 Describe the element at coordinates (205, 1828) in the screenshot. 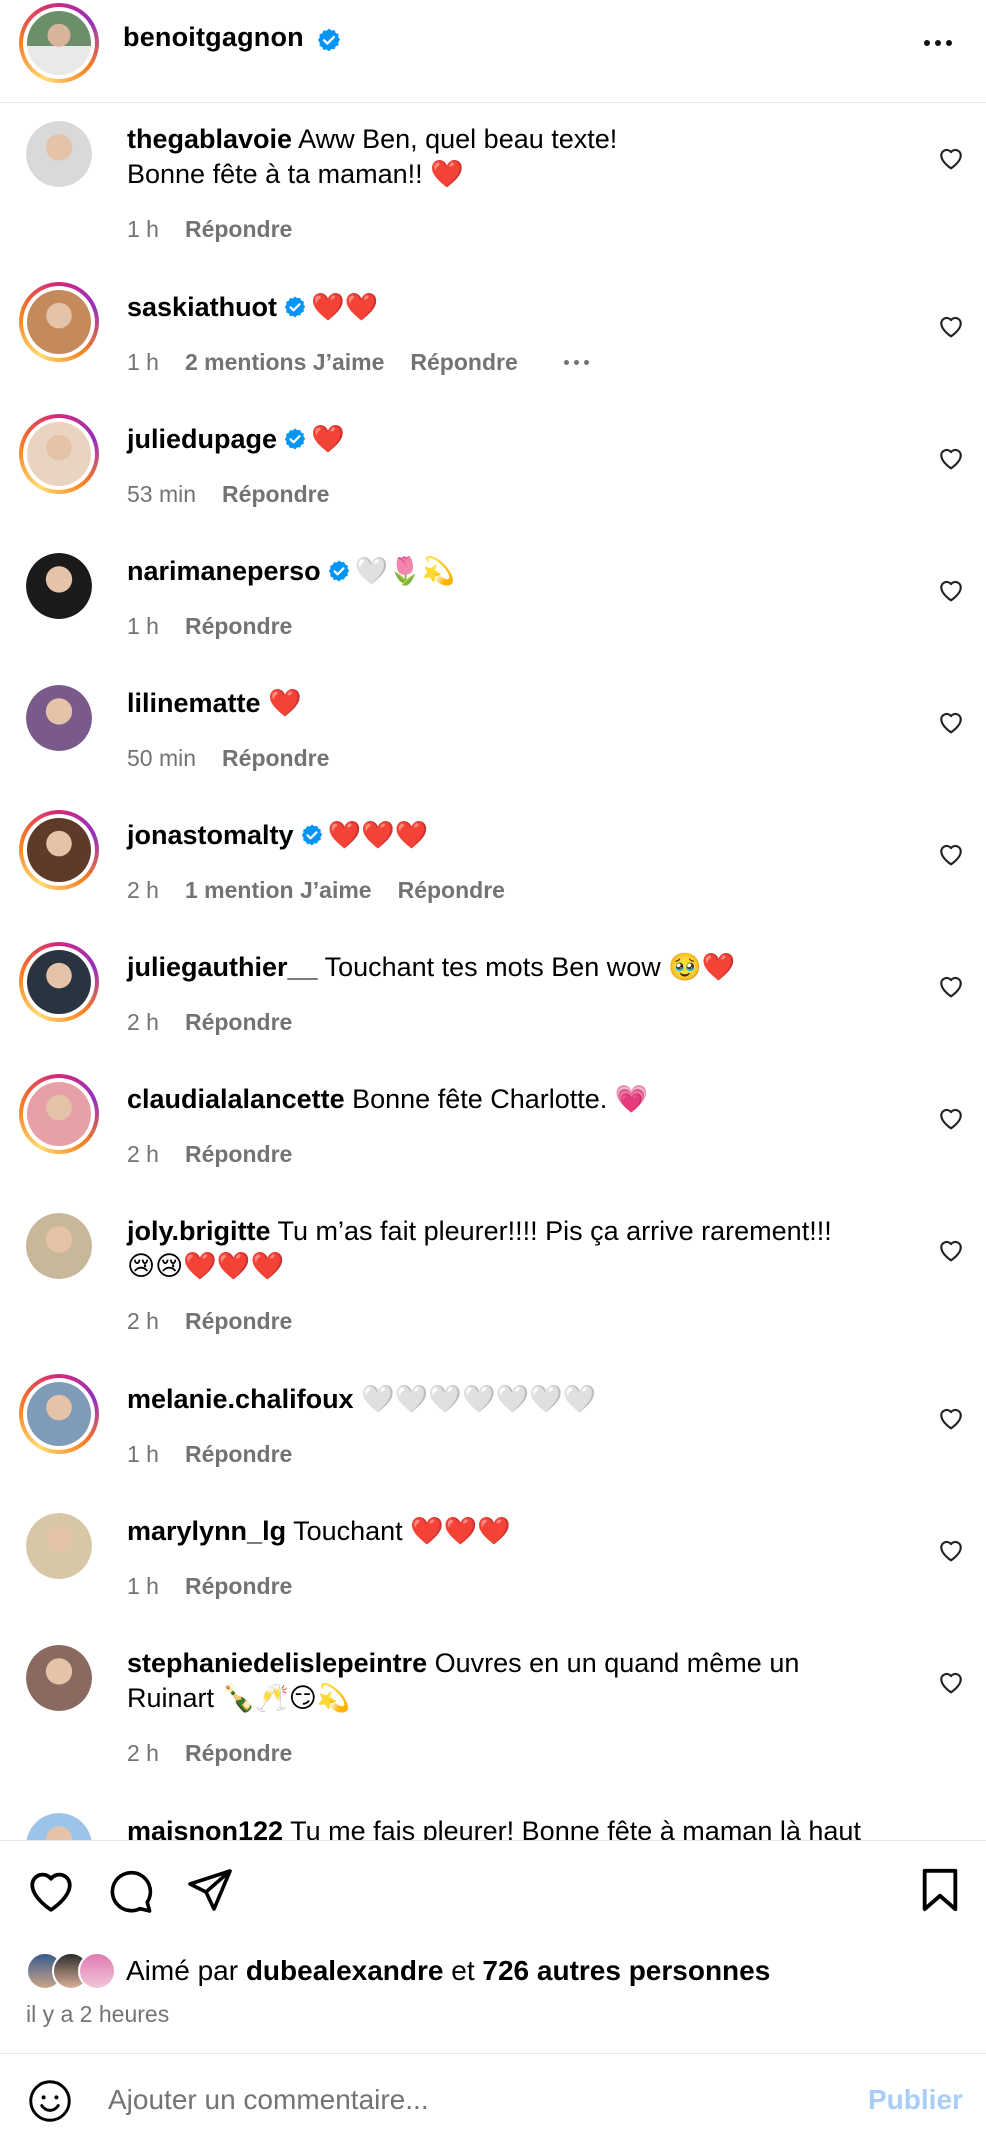

I see `commenter-username: maisnon122` at that location.